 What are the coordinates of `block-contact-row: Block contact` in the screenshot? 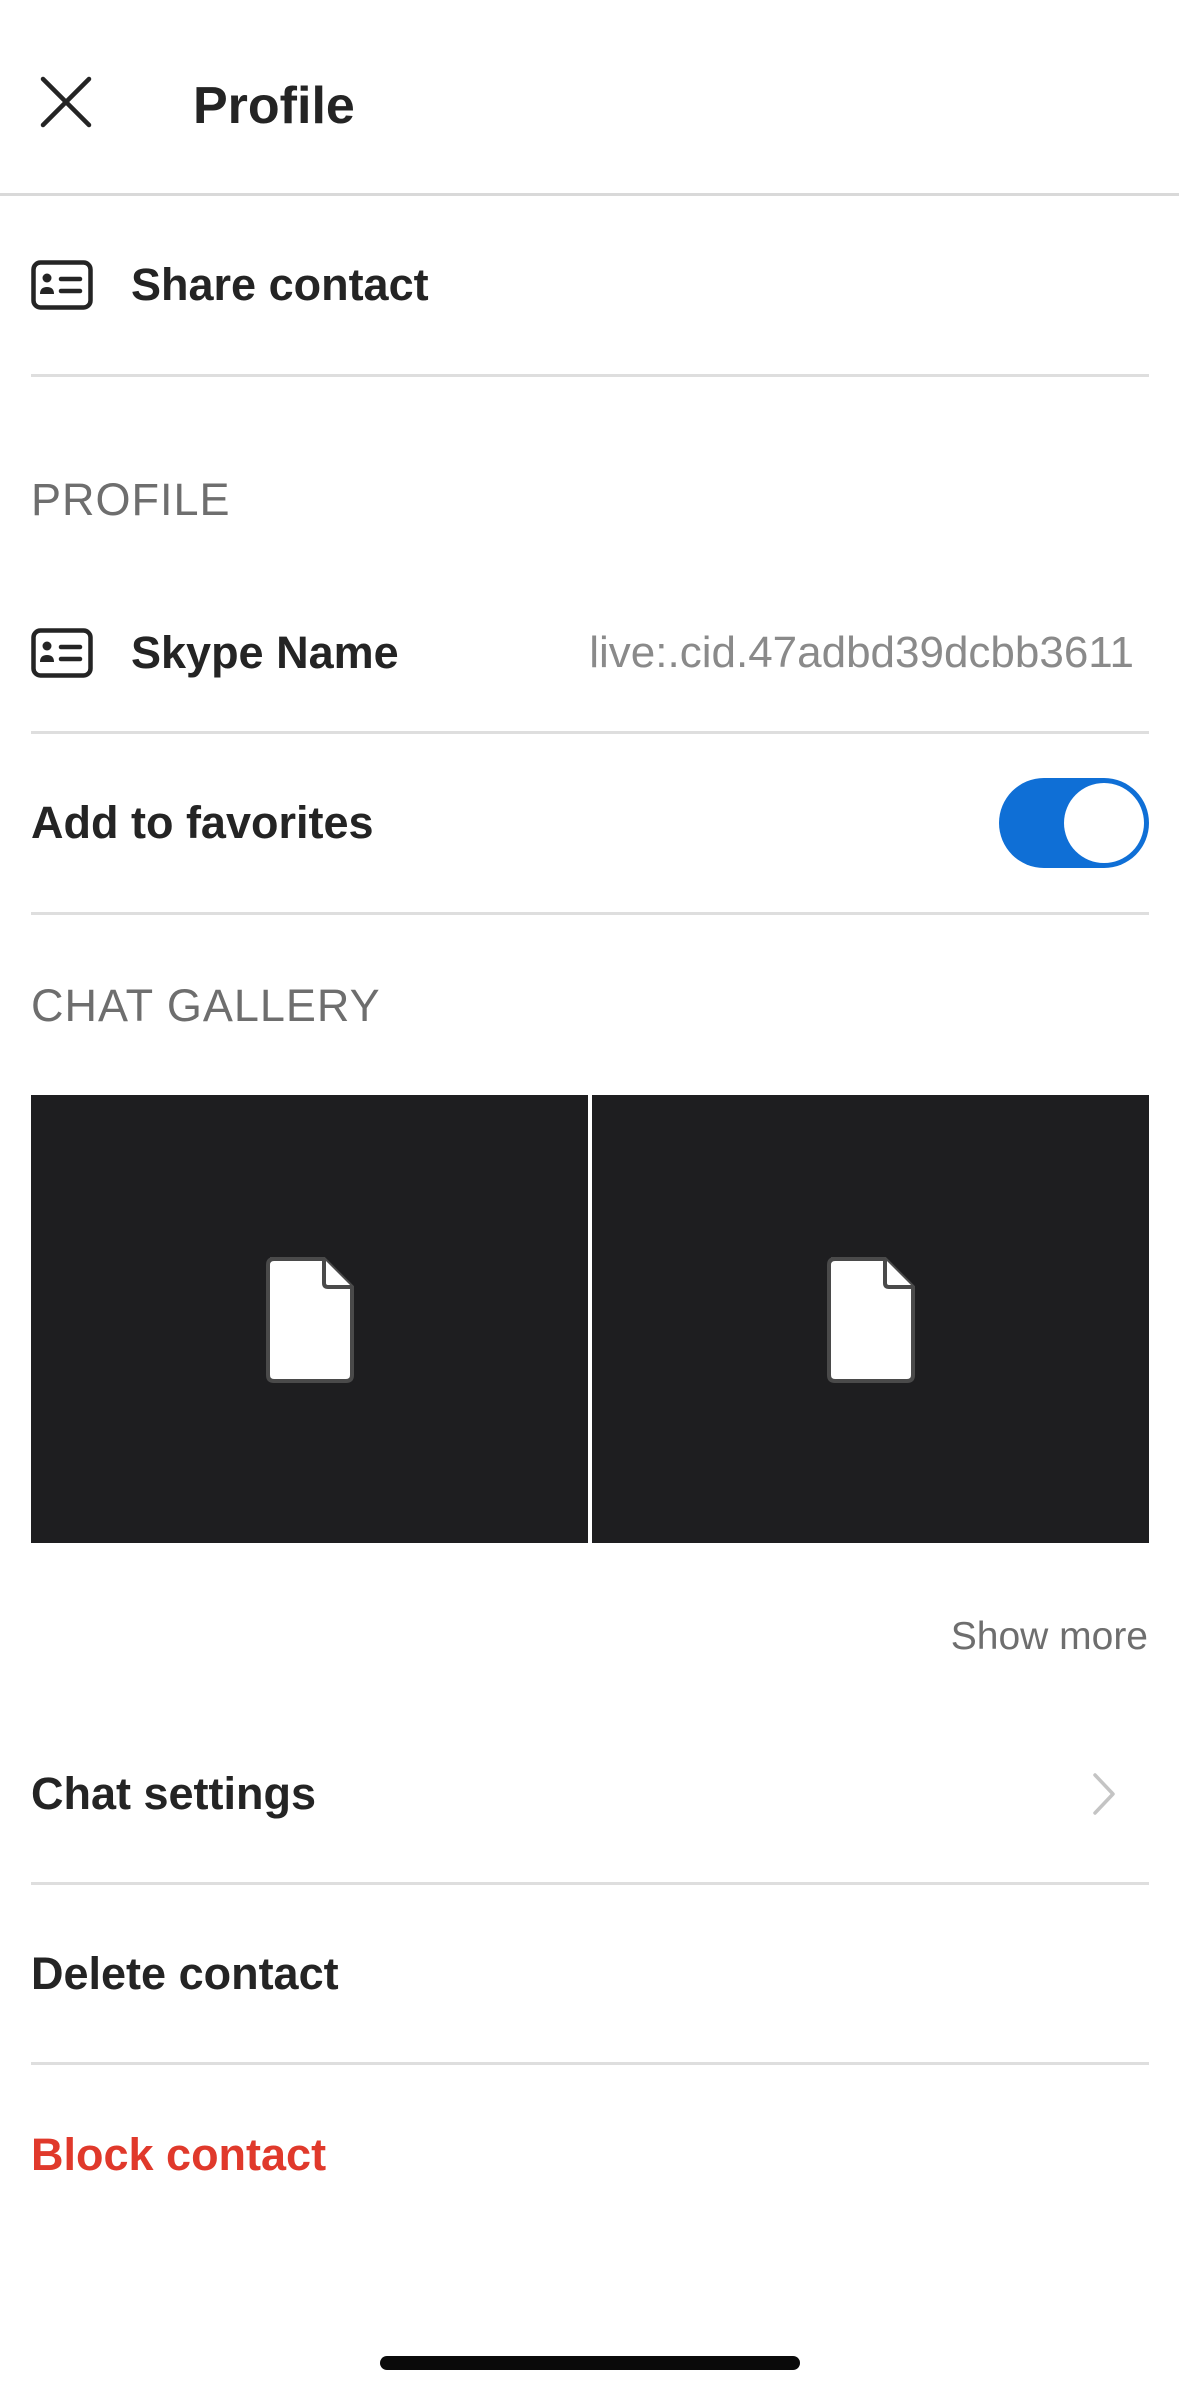 It's located at (590, 2155).